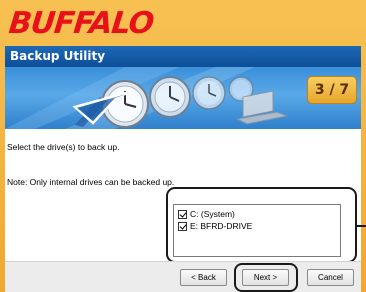 This screenshot has height=292, width=366. I want to click on brand-logo: BUFFALO, so click(81, 23).